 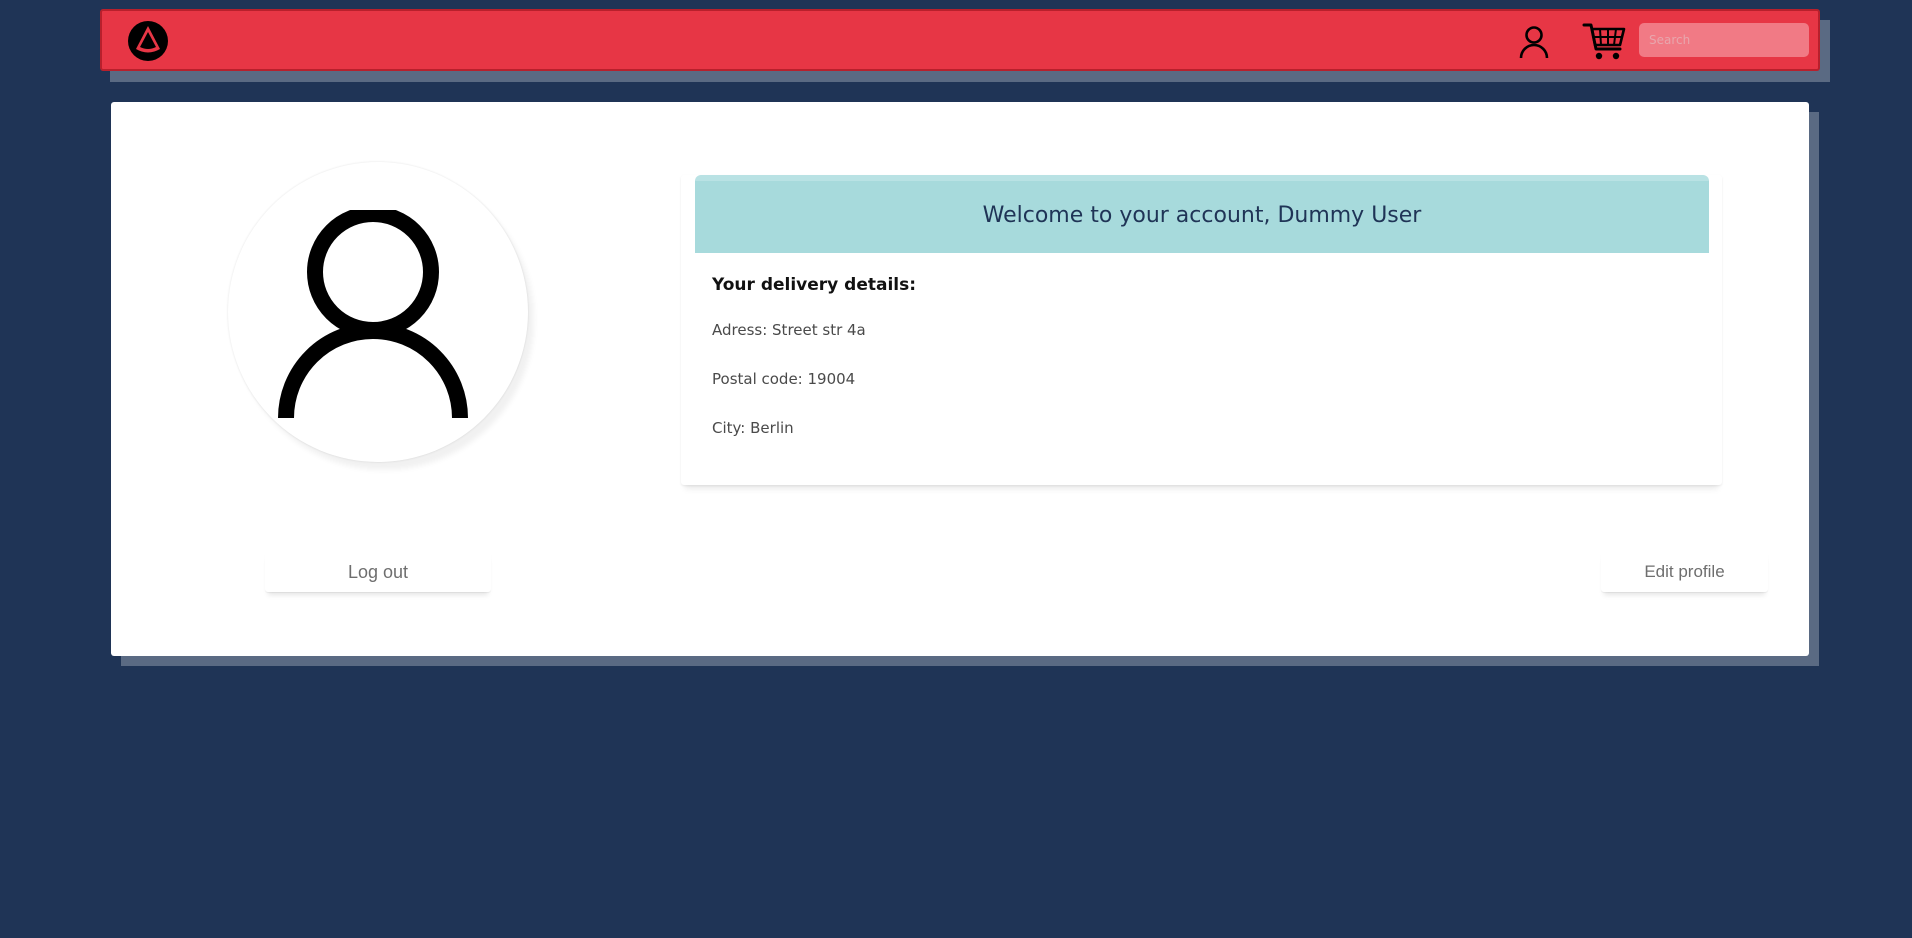 What do you see at coordinates (1534, 42) in the screenshot?
I see `user-icon` at bounding box center [1534, 42].